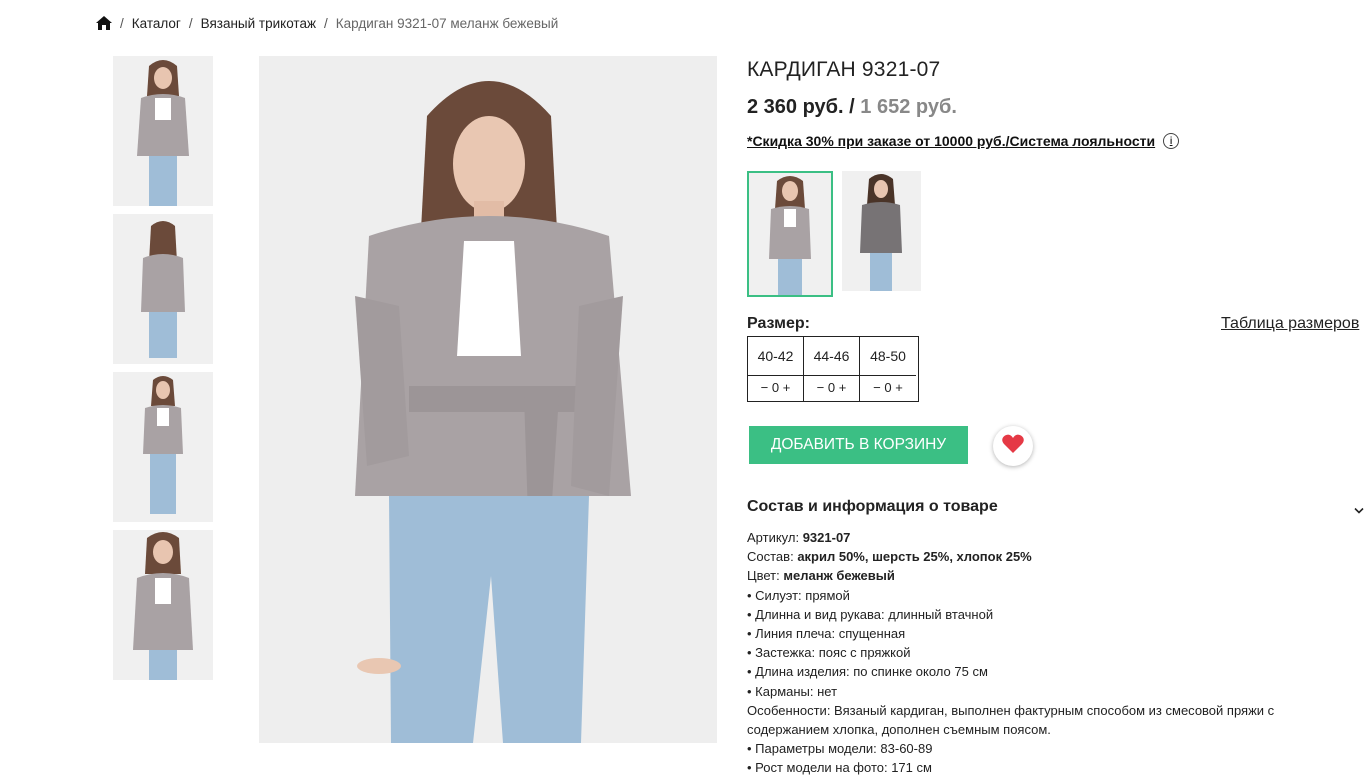 Image resolution: width=1369 pixels, height=778 pixels. I want to click on details-section-title: Состав и информация о товаре, so click(872, 507).